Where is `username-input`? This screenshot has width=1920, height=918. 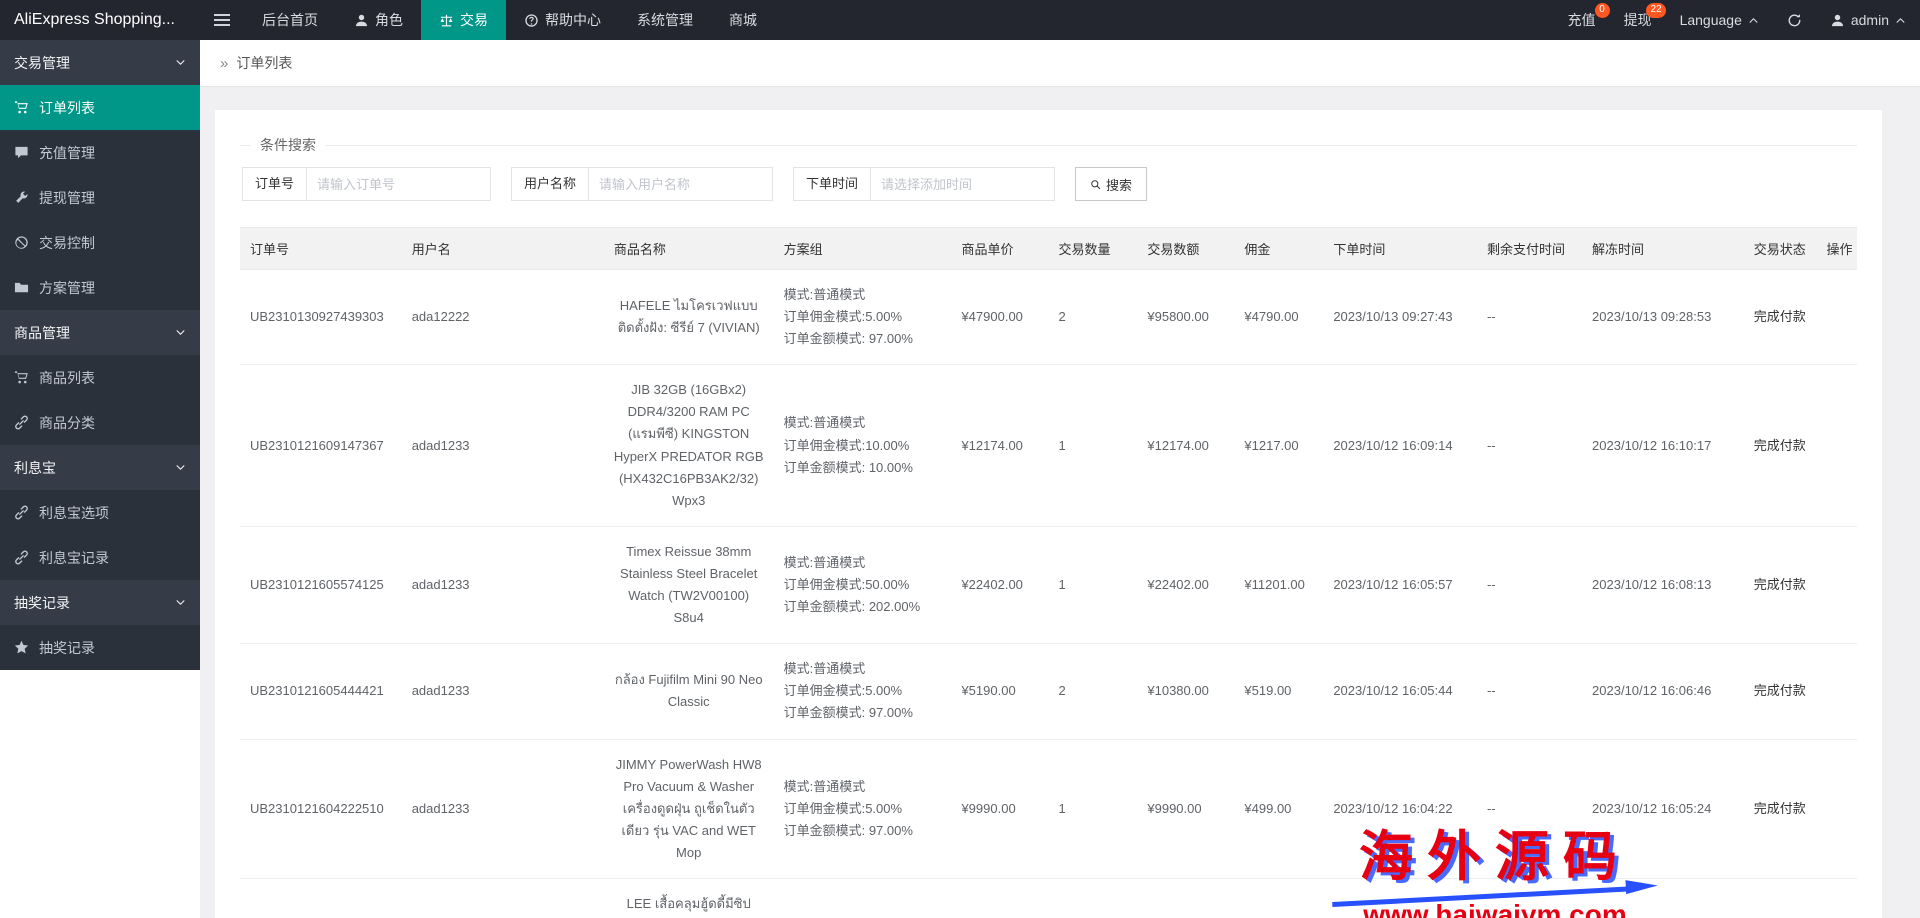 username-input is located at coordinates (681, 184).